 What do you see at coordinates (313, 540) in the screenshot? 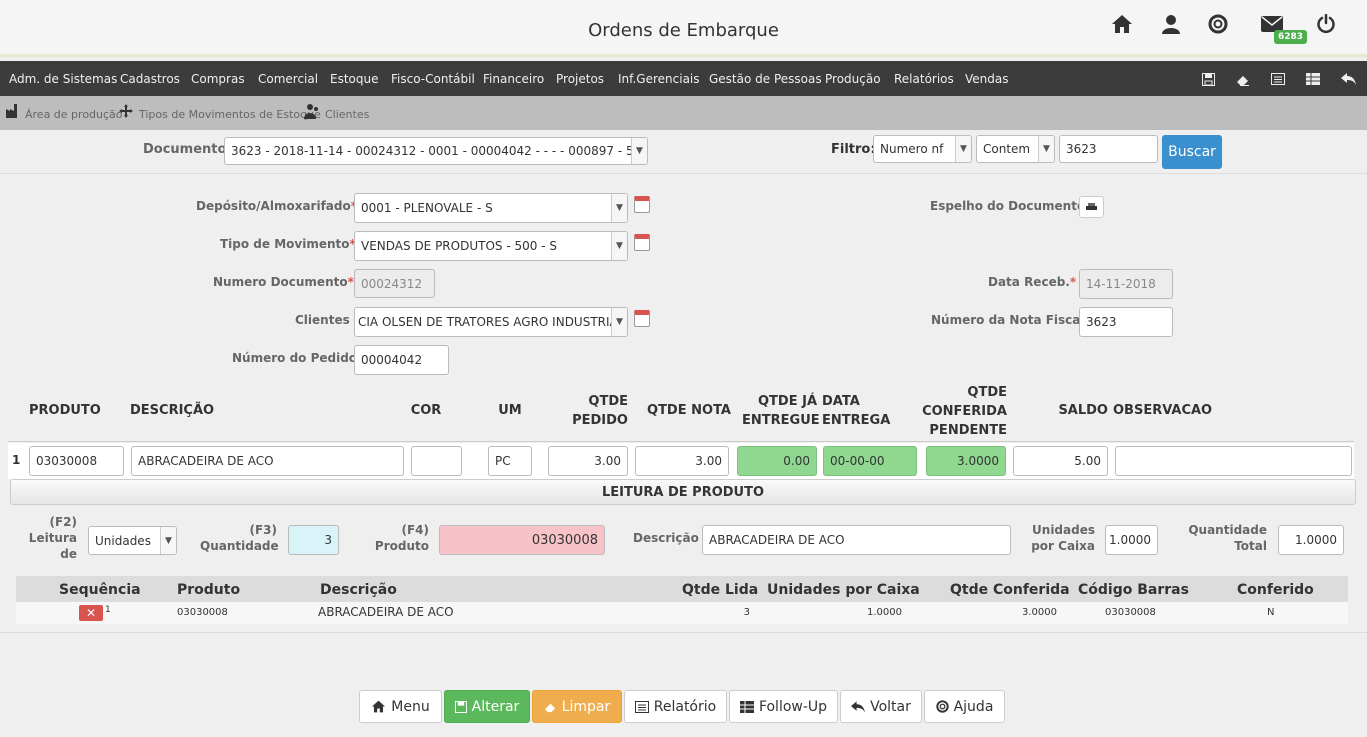
I see `quantidade-input: 3` at bounding box center [313, 540].